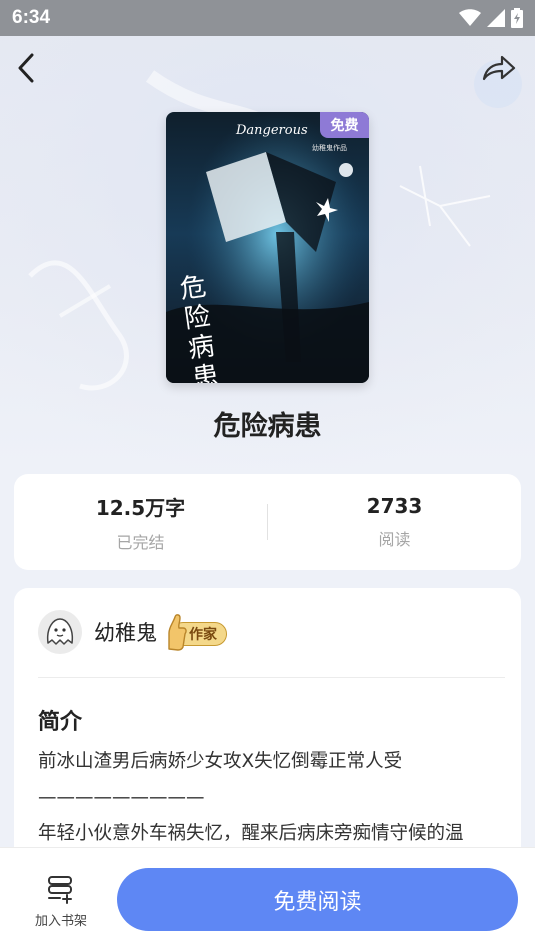 The width and height of the screenshot is (535, 951). I want to click on cover-illustration: Dangerous 幼稚鬼作品 危险病患, so click(267, 247).